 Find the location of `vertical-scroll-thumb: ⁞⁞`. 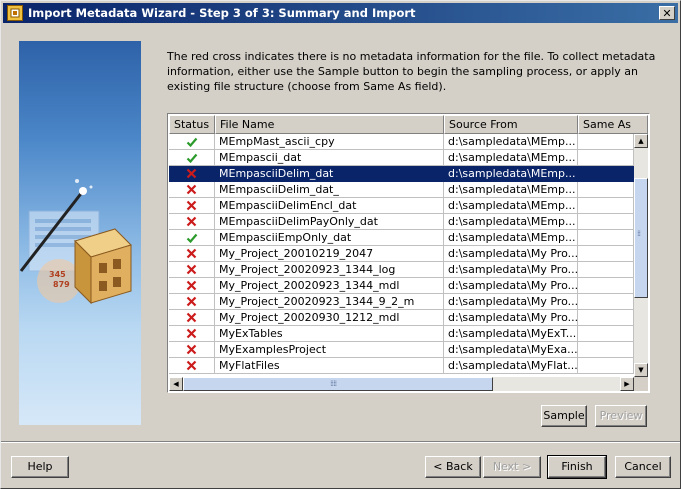

vertical-scroll-thumb: ⁞⁞ is located at coordinates (641, 238).